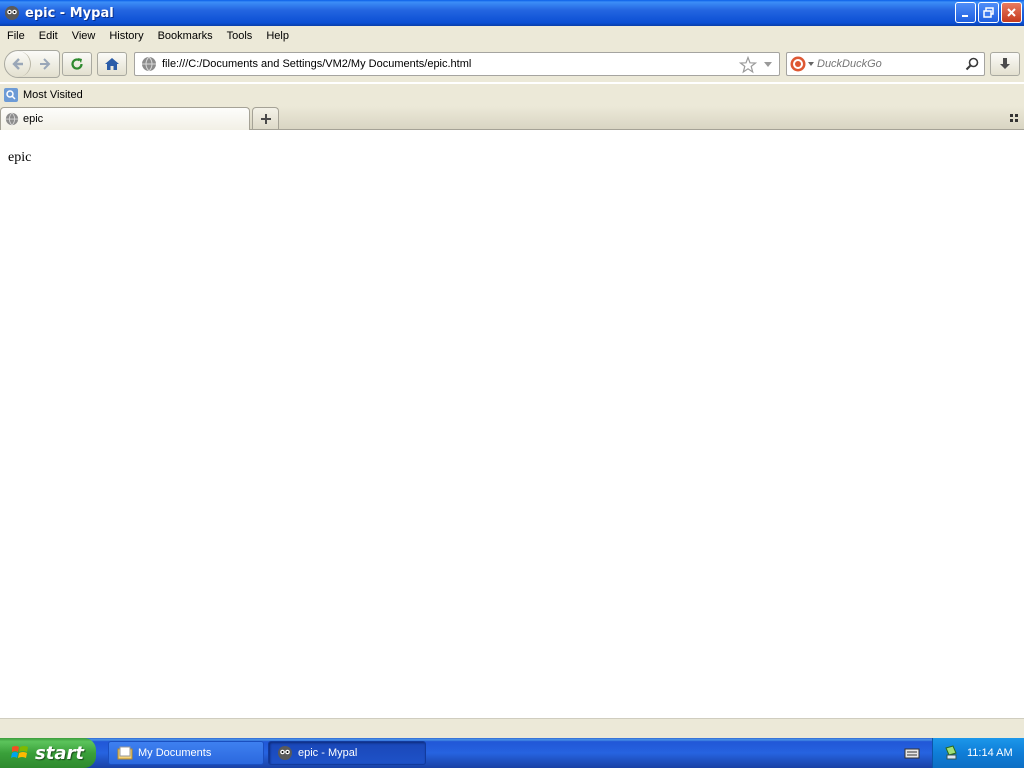  What do you see at coordinates (965, 12) in the screenshot?
I see `minimize-button` at bounding box center [965, 12].